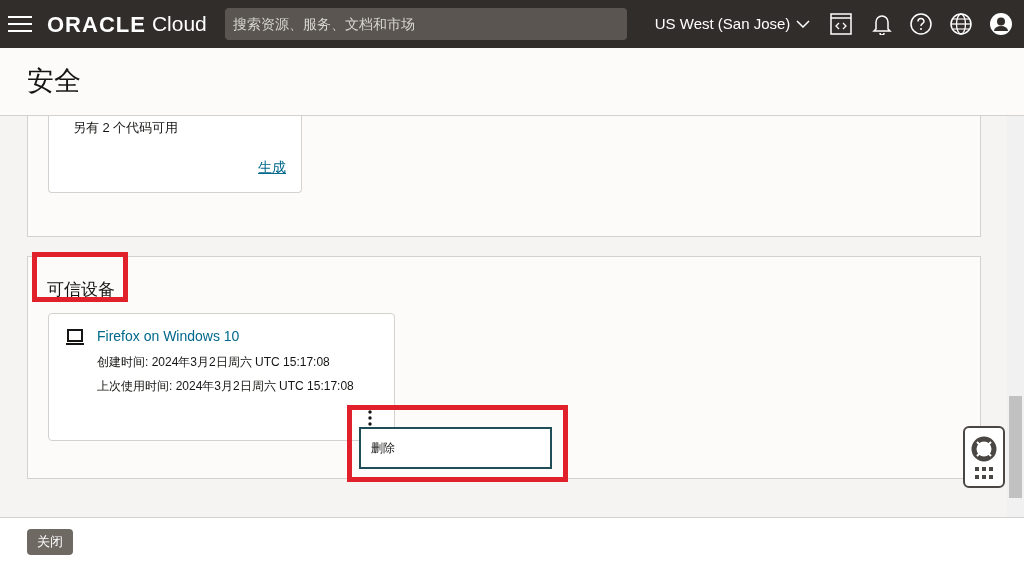 The image size is (1024, 565). What do you see at coordinates (1001, 24) in the screenshot?
I see `user-avatar-icon` at bounding box center [1001, 24].